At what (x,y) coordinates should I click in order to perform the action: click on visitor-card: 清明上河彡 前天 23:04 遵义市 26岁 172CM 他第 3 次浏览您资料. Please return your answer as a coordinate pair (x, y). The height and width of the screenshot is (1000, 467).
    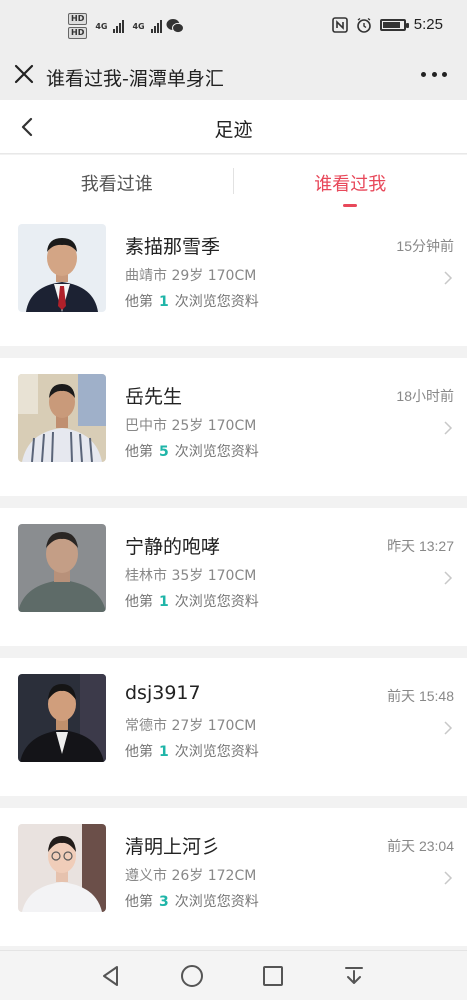
    Looking at the image, I should click on (233, 877).